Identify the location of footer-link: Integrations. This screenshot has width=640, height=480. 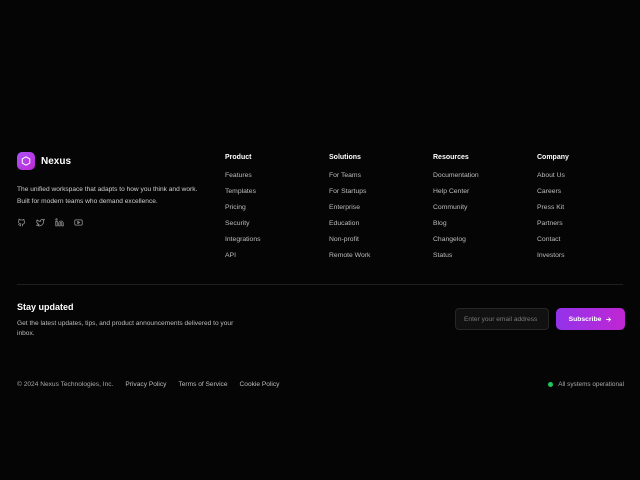
(270, 243).